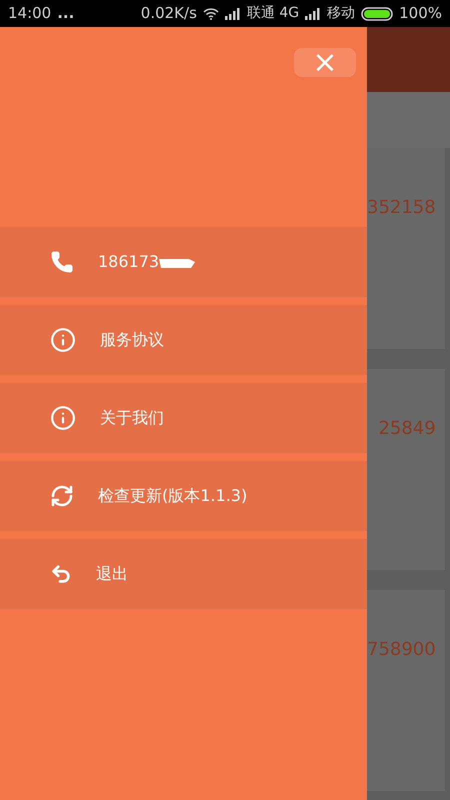 This screenshot has height=800, width=450. I want to click on menu-item: 186173, so click(183, 262).